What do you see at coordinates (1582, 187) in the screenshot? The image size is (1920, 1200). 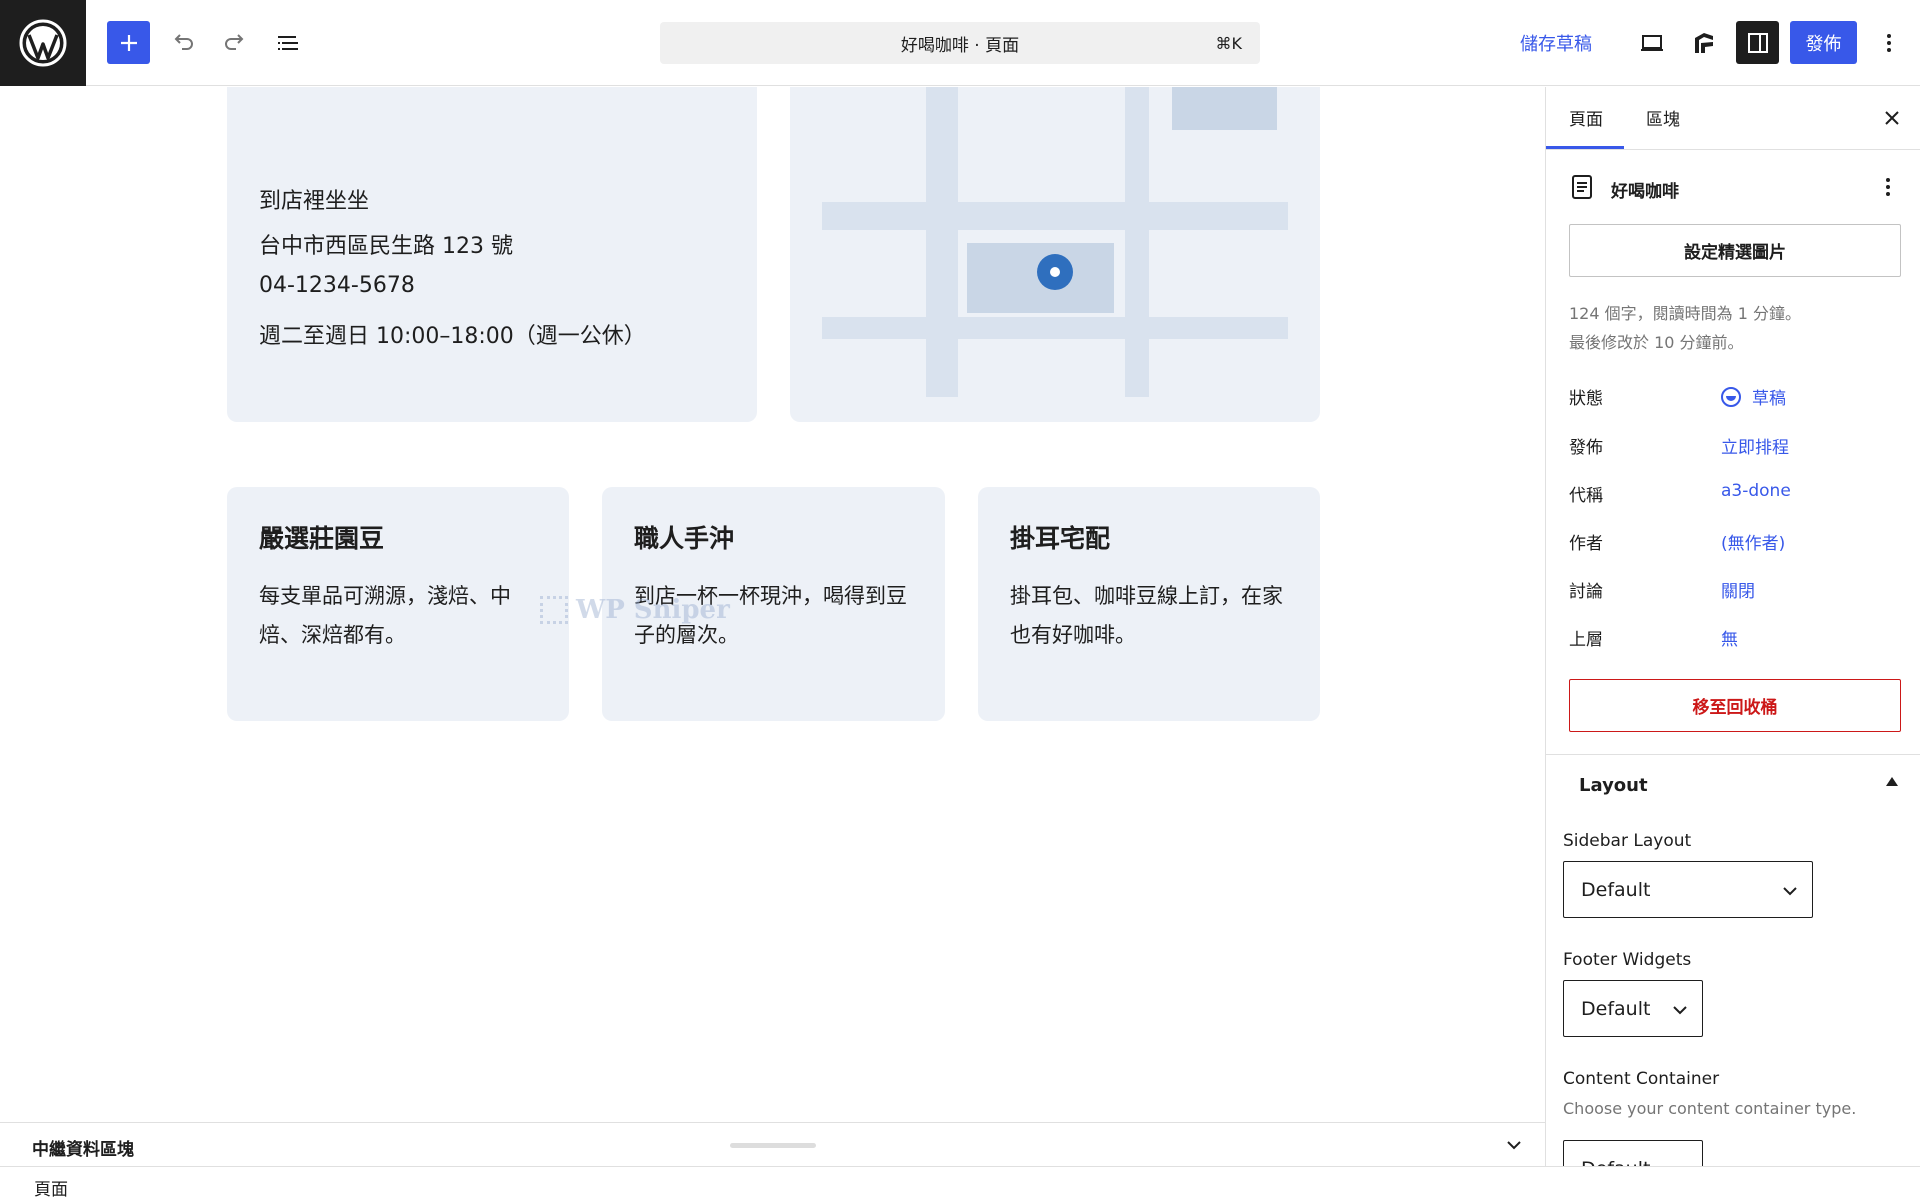 I see `page-icon` at bounding box center [1582, 187].